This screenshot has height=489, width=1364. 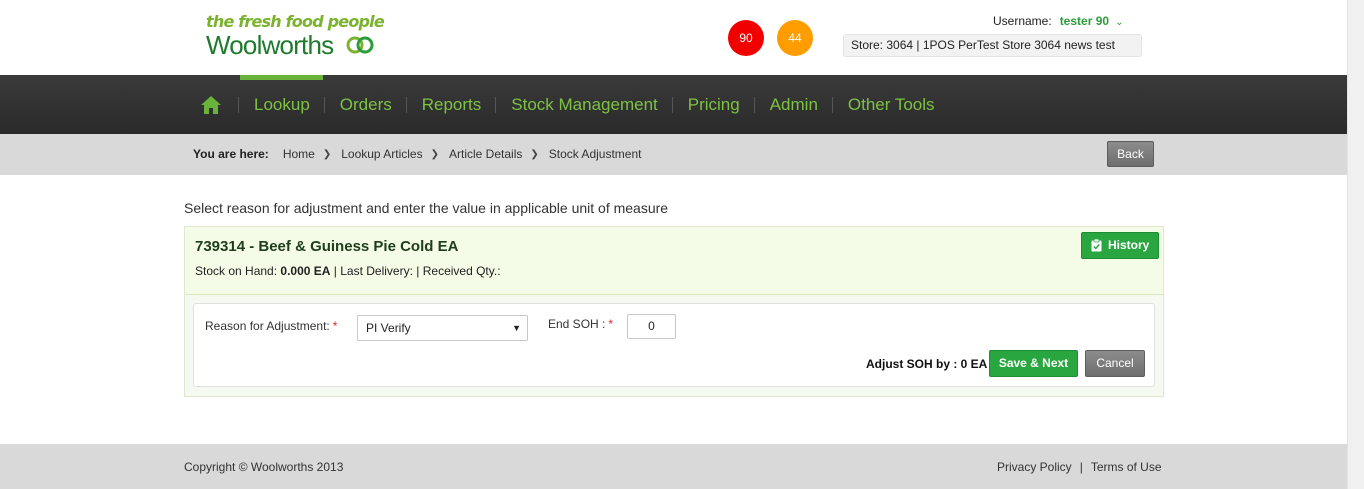 What do you see at coordinates (651, 326) in the screenshot?
I see `end-soh-input: 0` at bounding box center [651, 326].